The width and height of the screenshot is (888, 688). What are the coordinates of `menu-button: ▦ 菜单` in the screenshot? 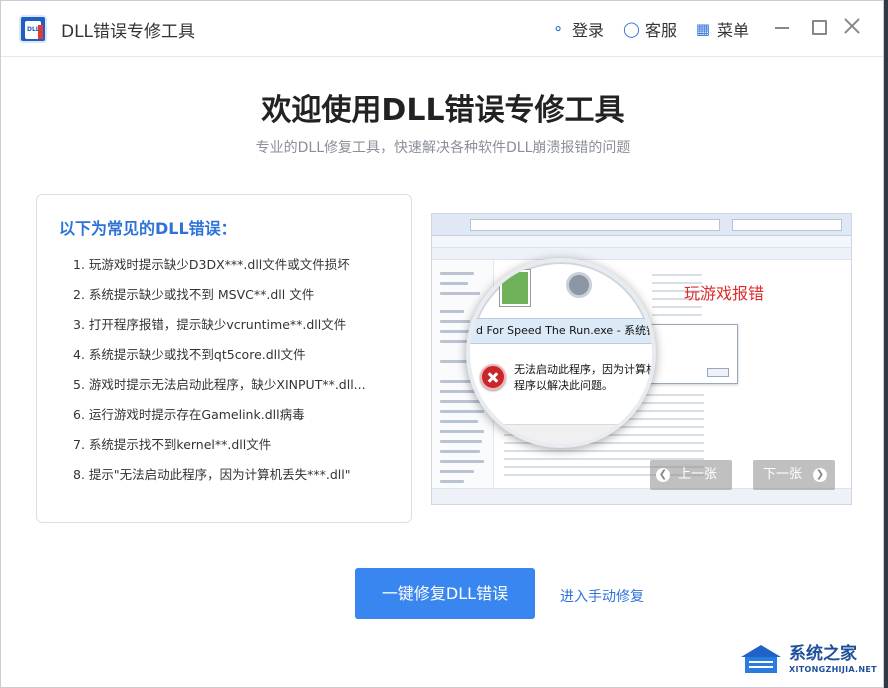 It's located at (722, 29).